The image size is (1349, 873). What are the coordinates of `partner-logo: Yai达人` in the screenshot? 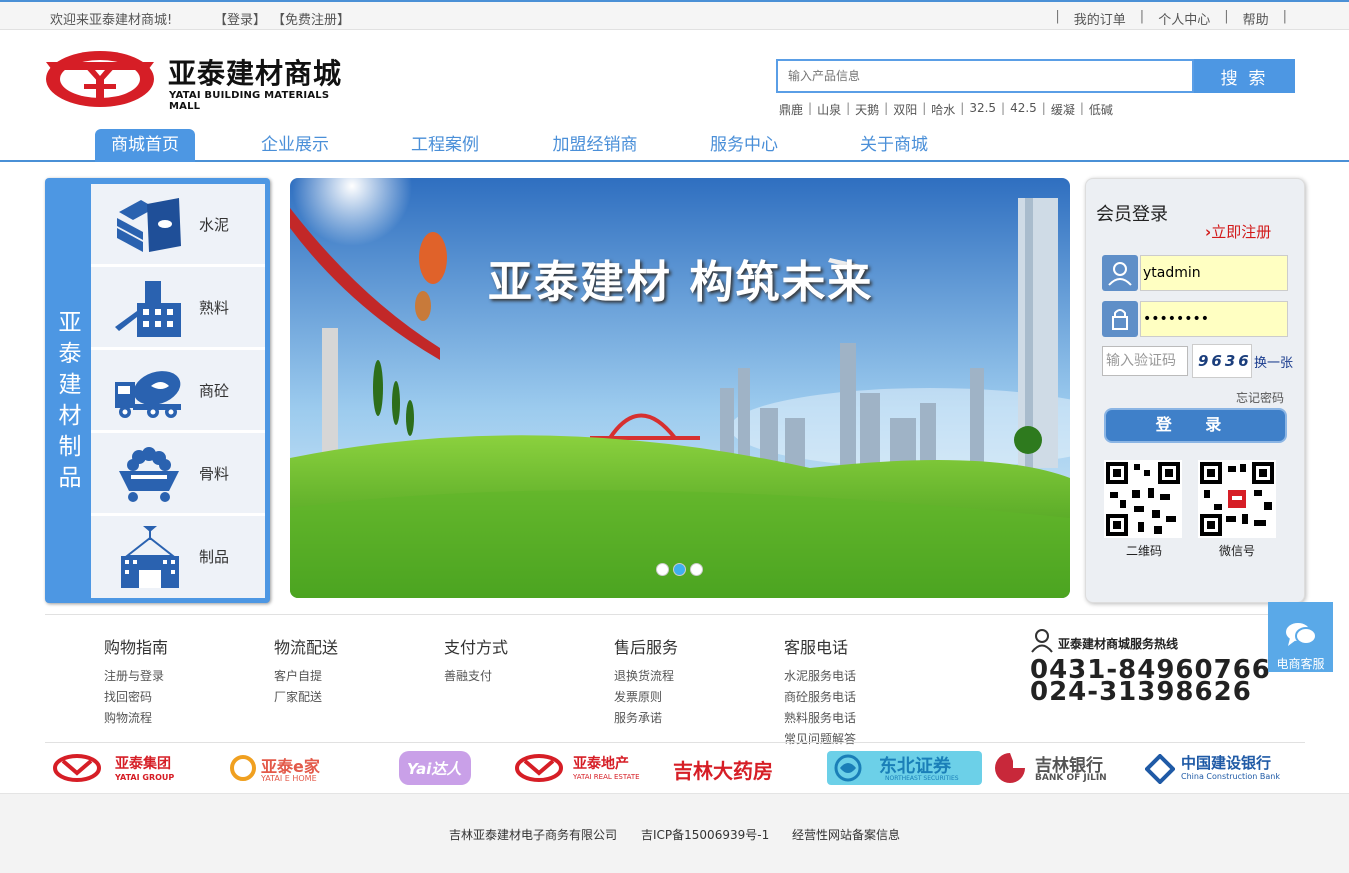 It's located at (435, 768).